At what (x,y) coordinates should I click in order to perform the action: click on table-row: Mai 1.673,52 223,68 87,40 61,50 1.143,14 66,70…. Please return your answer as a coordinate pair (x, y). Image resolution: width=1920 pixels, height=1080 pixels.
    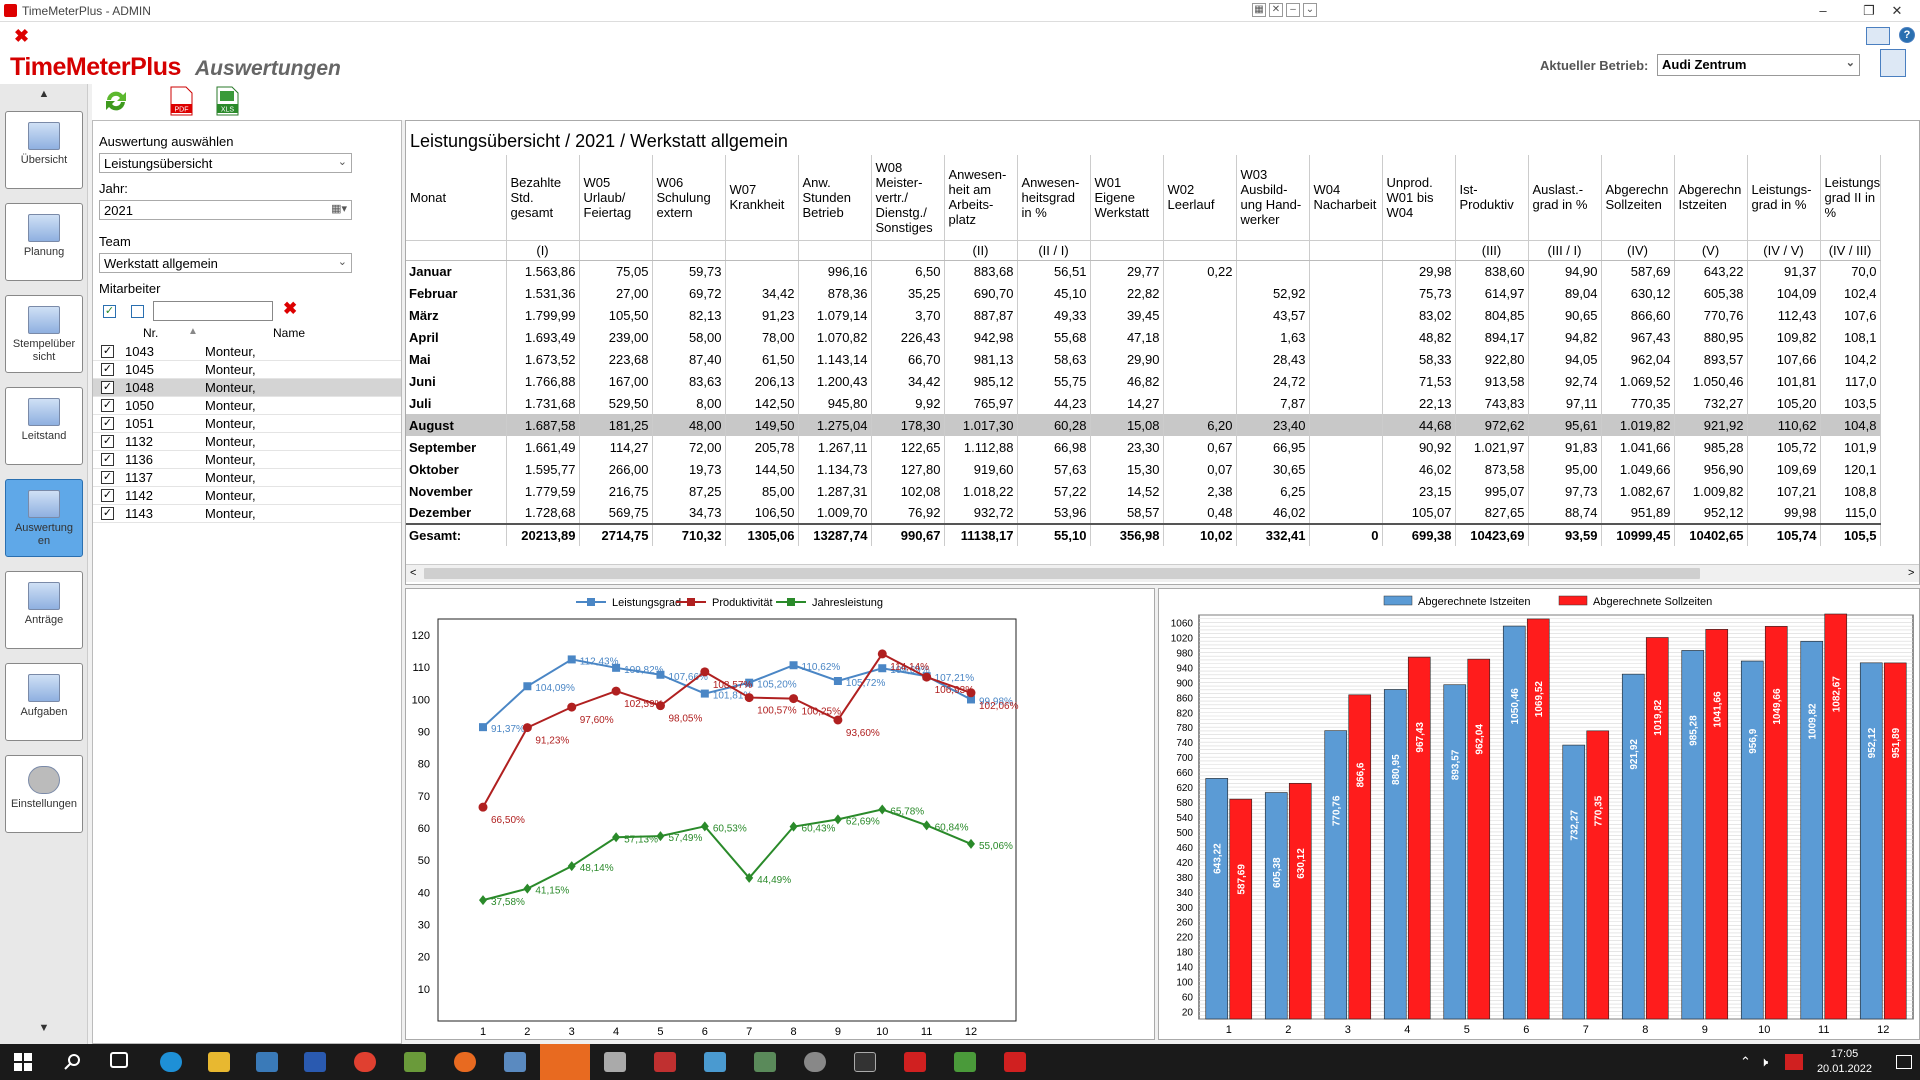
    Looking at the image, I should click on (1143, 359).